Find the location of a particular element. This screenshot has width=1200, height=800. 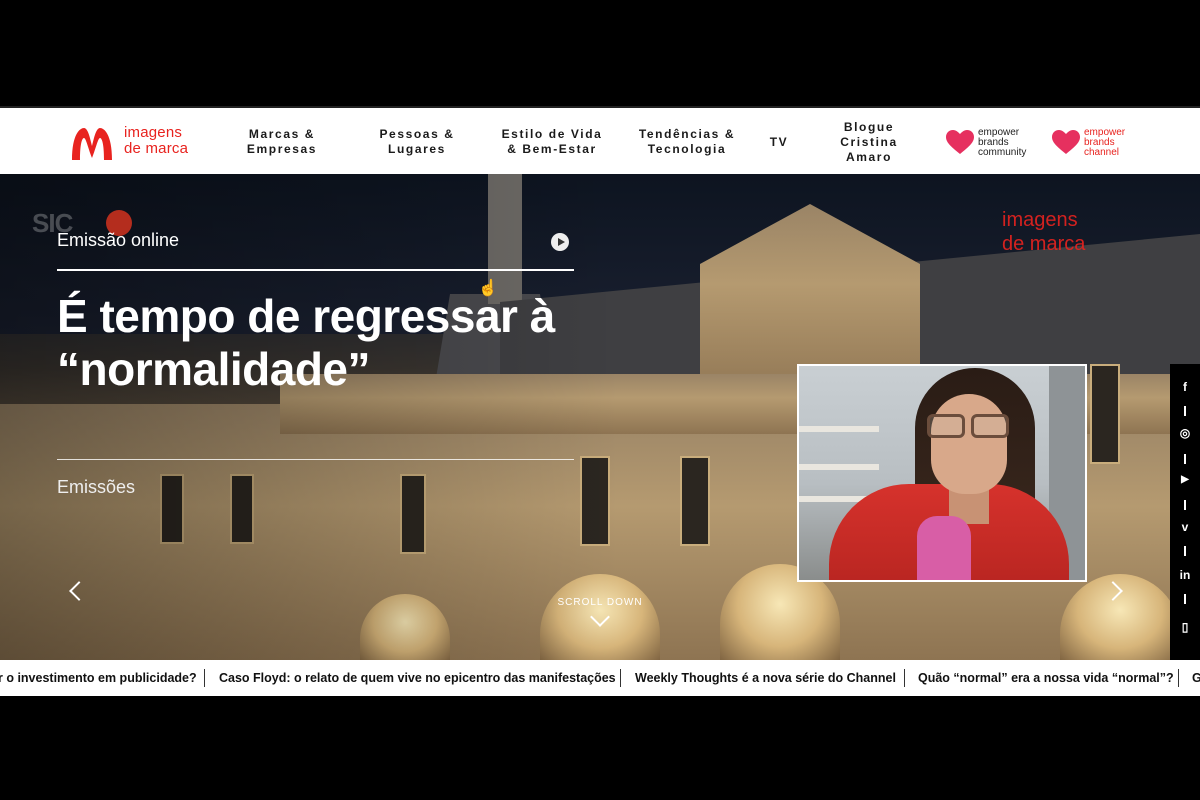

hero-divider-bottom is located at coordinates (315, 459).